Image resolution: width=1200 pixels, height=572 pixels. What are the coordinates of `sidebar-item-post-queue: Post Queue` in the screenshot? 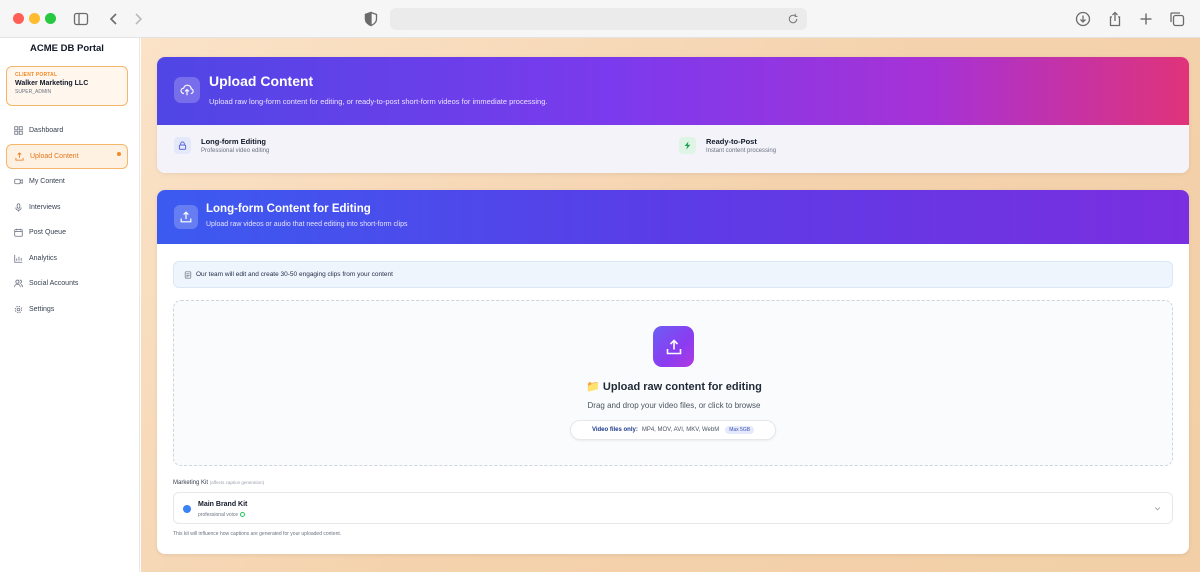 It's located at (67, 233).